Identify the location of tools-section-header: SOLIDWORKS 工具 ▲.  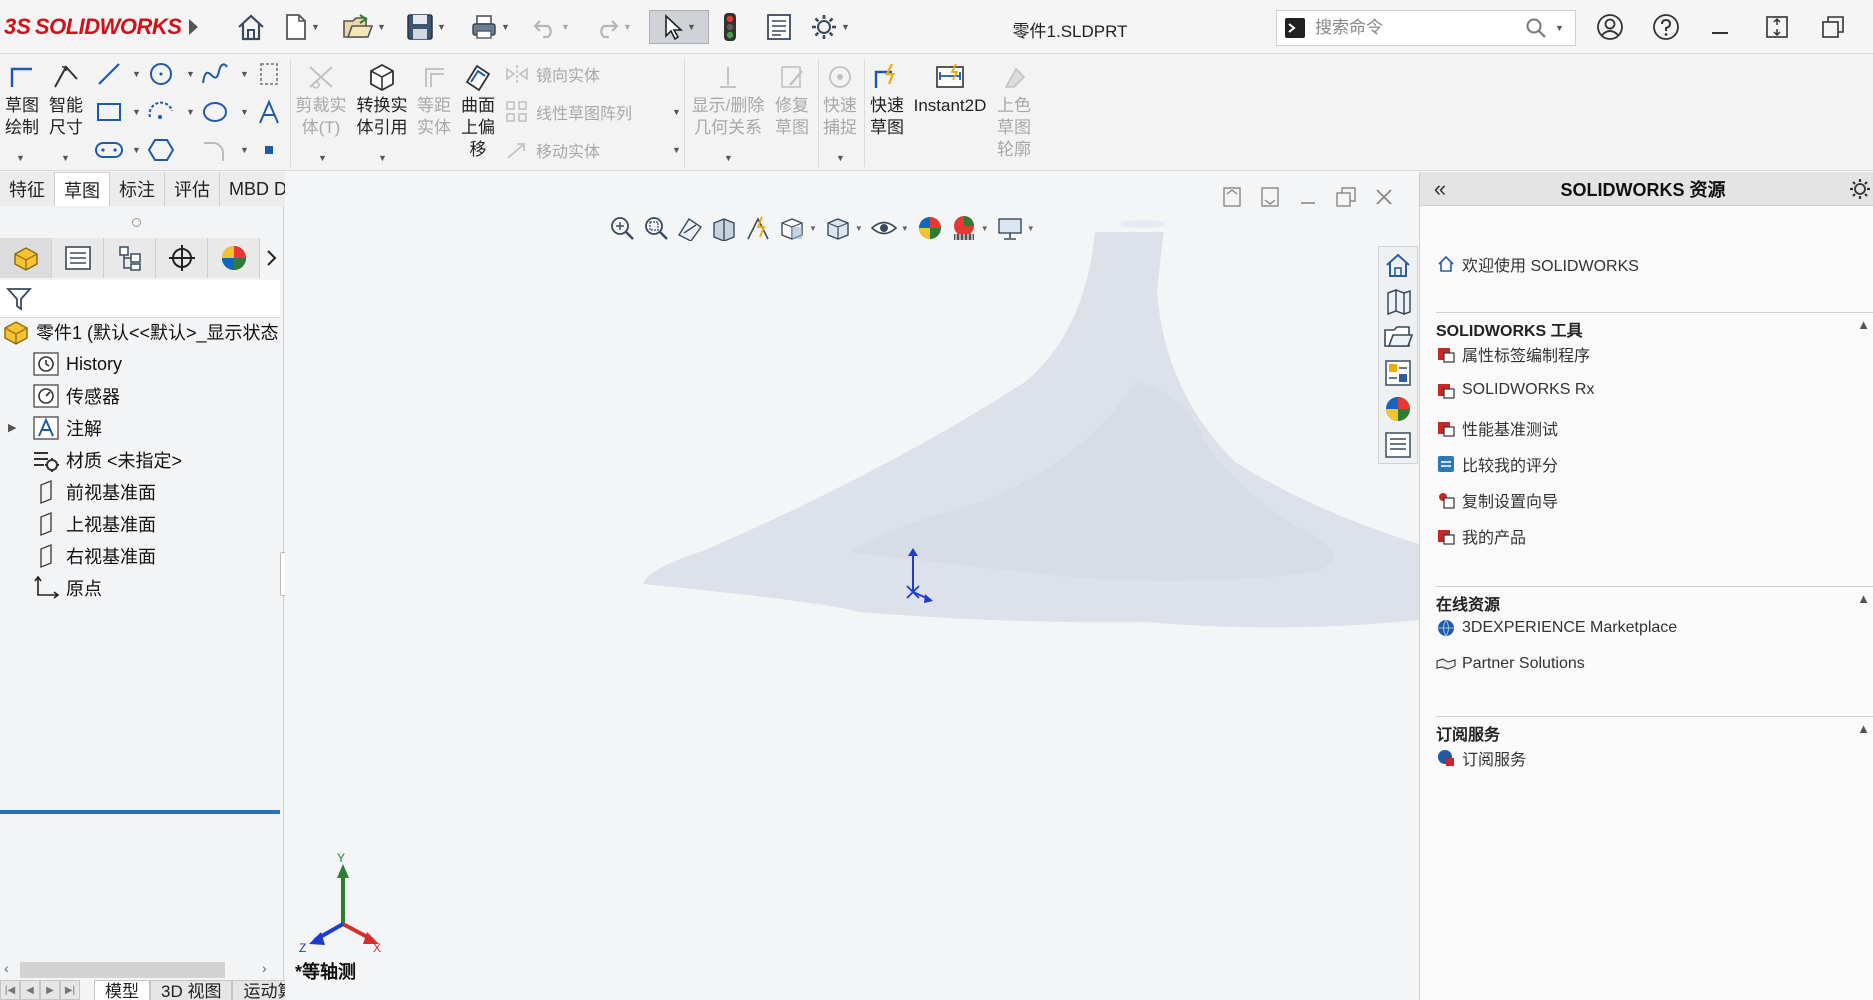
(1654, 326).